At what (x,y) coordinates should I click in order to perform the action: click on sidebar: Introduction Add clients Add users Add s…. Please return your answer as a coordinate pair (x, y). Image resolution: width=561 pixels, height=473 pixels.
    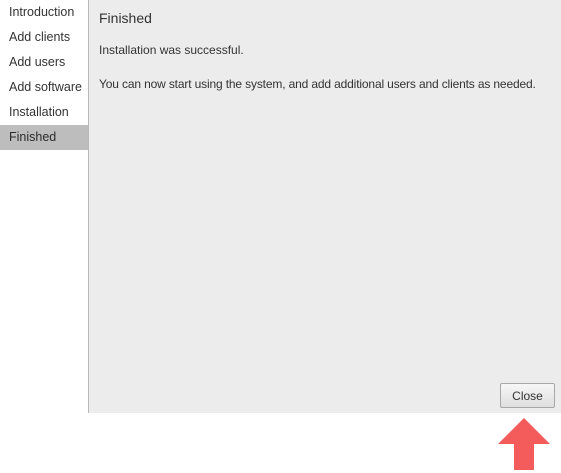
    Looking at the image, I should click on (44, 206).